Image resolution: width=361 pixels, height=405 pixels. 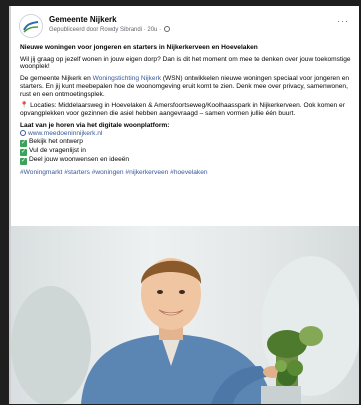 I want to click on list-item: ✓ Bekijk het ontwerp, so click(x=185, y=143).